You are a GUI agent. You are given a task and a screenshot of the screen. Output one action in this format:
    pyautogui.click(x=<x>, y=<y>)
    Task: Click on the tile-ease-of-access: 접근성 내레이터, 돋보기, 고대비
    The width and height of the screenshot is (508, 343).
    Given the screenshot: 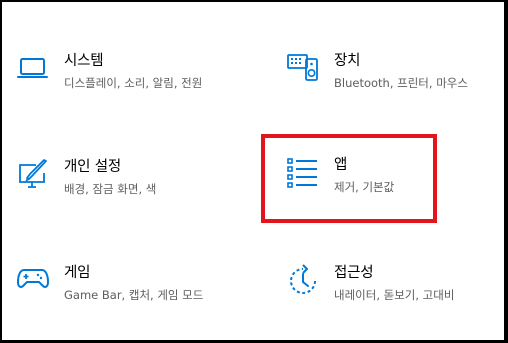 What is the action you would take?
    pyautogui.click(x=370, y=283)
    